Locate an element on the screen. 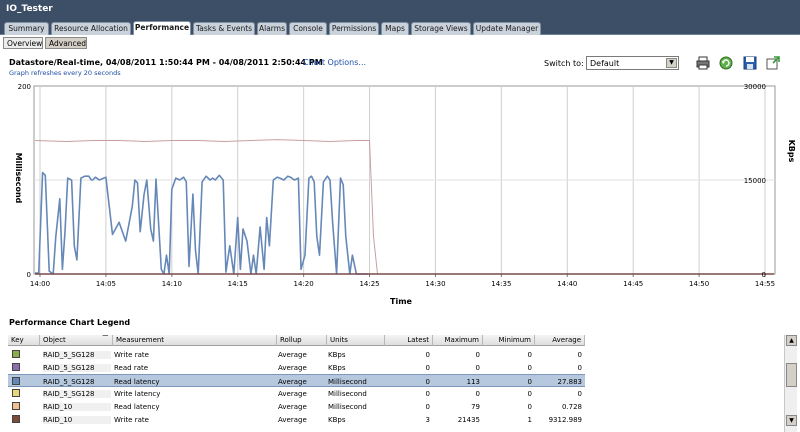 Image resolution: width=800 pixels, height=432 pixels. tab-performance: Performance is located at coordinates (162, 28).